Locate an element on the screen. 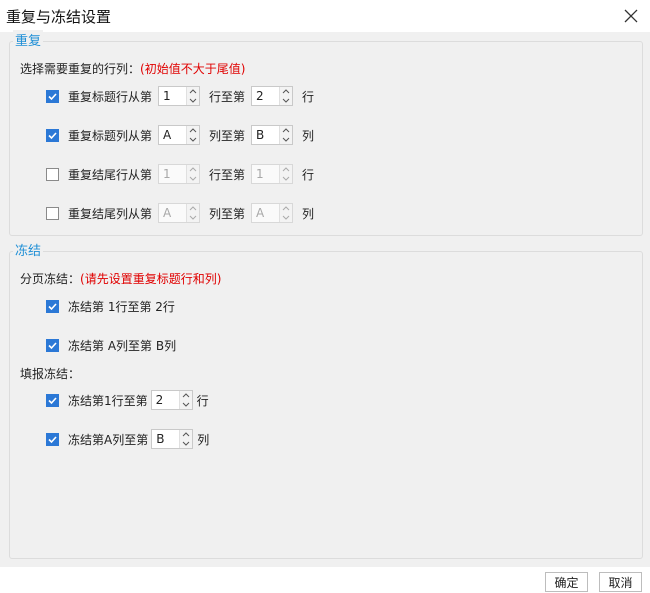  fill-freeze-cols: 冻结第A列至第 列 is located at coordinates (127, 439).